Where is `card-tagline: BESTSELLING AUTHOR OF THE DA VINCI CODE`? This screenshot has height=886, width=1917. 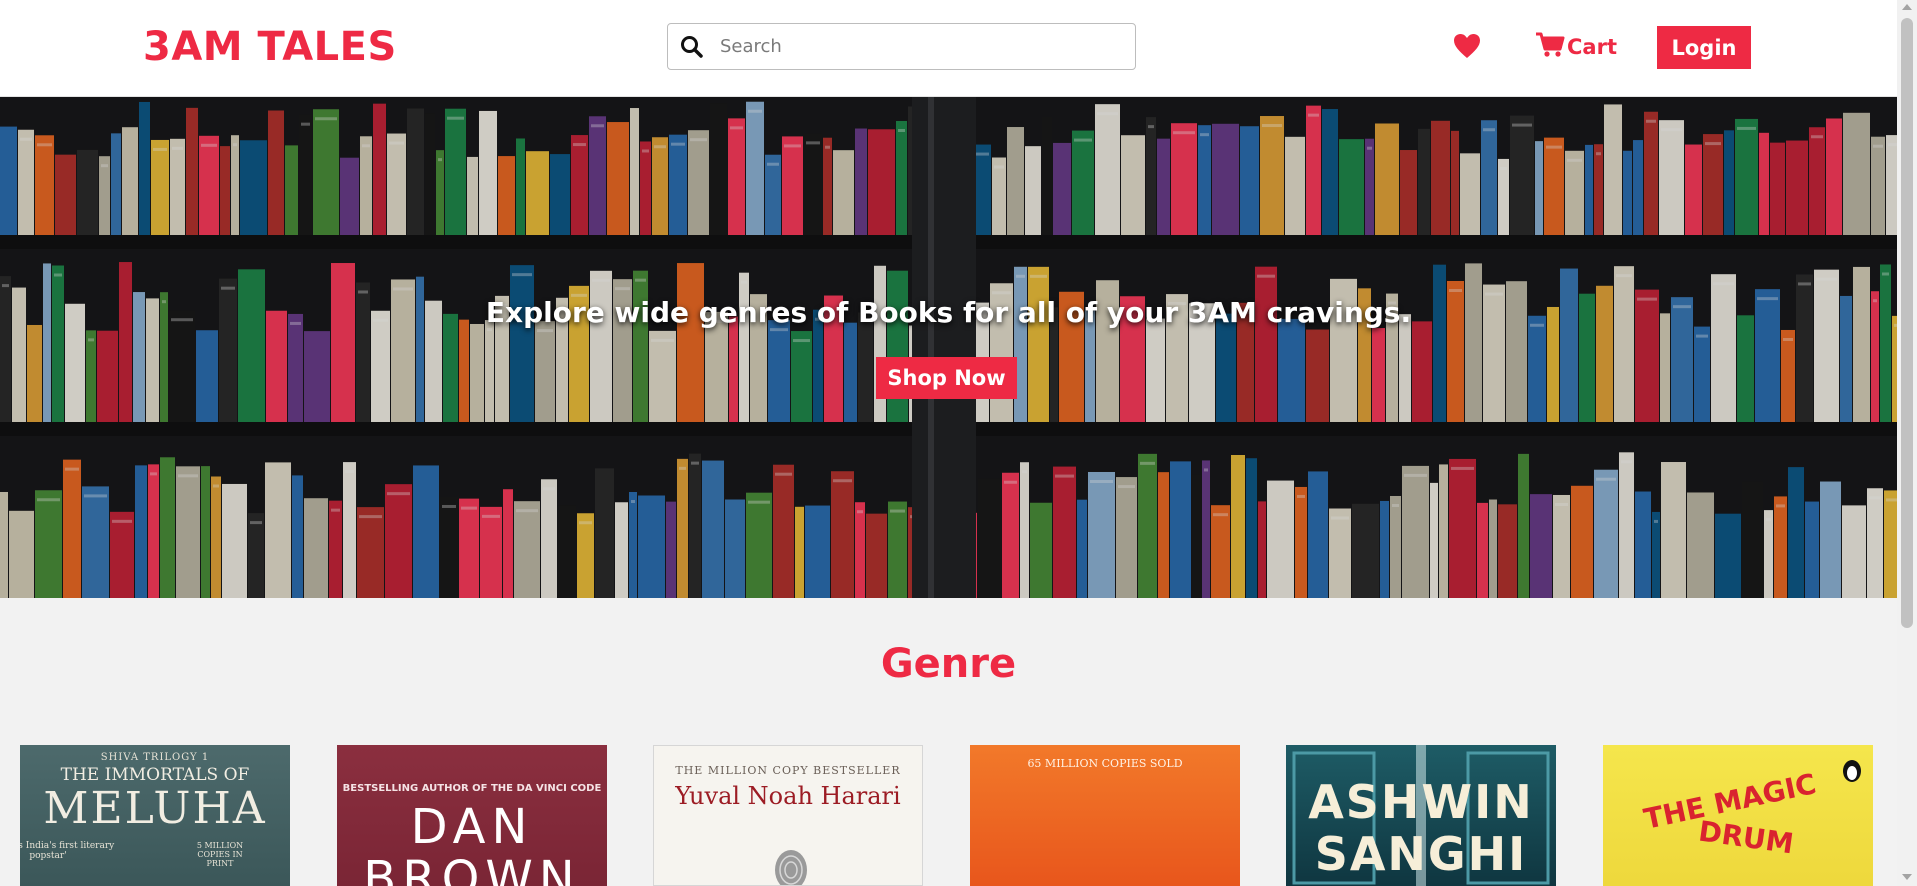 card-tagline: BESTSELLING AUTHOR OF THE DA VINCI CODE is located at coordinates (472, 788).